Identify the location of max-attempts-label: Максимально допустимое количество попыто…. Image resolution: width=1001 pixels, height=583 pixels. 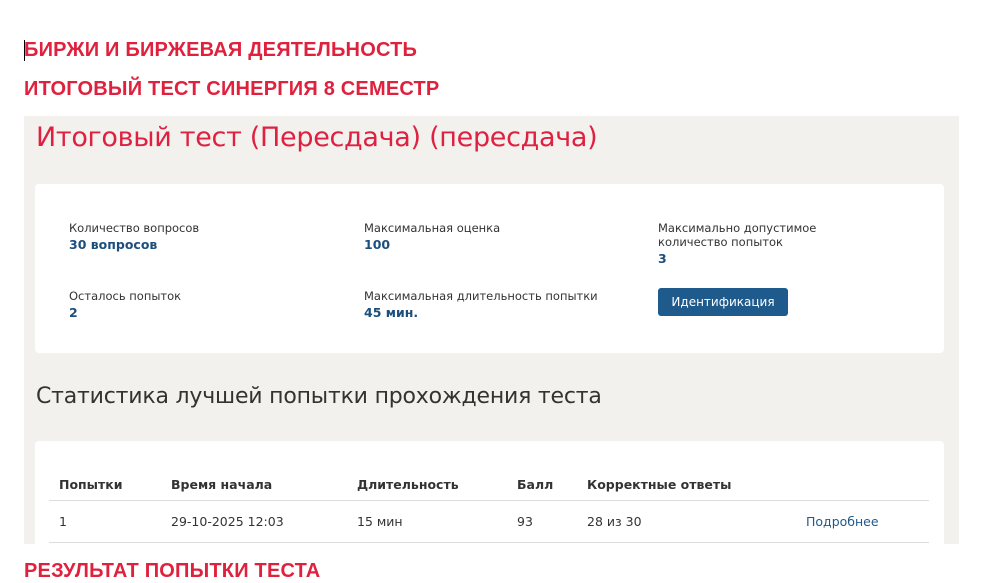
(737, 235).